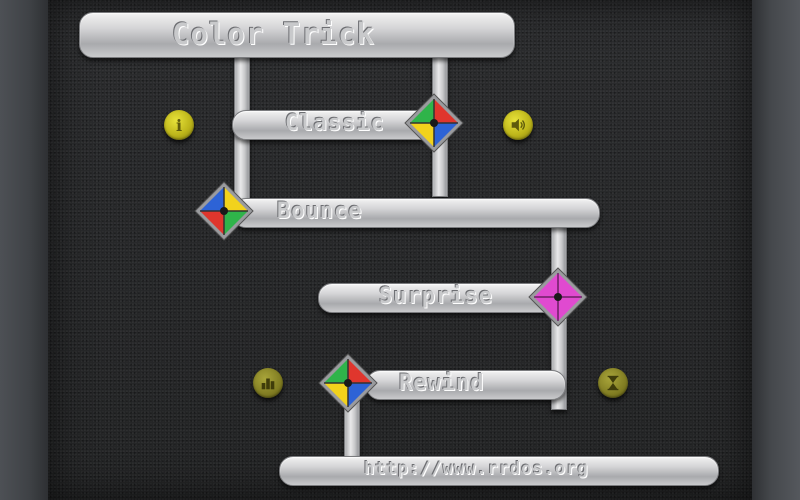 The height and width of the screenshot is (500, 800). I want to click on scores-button, so click(268, 383).